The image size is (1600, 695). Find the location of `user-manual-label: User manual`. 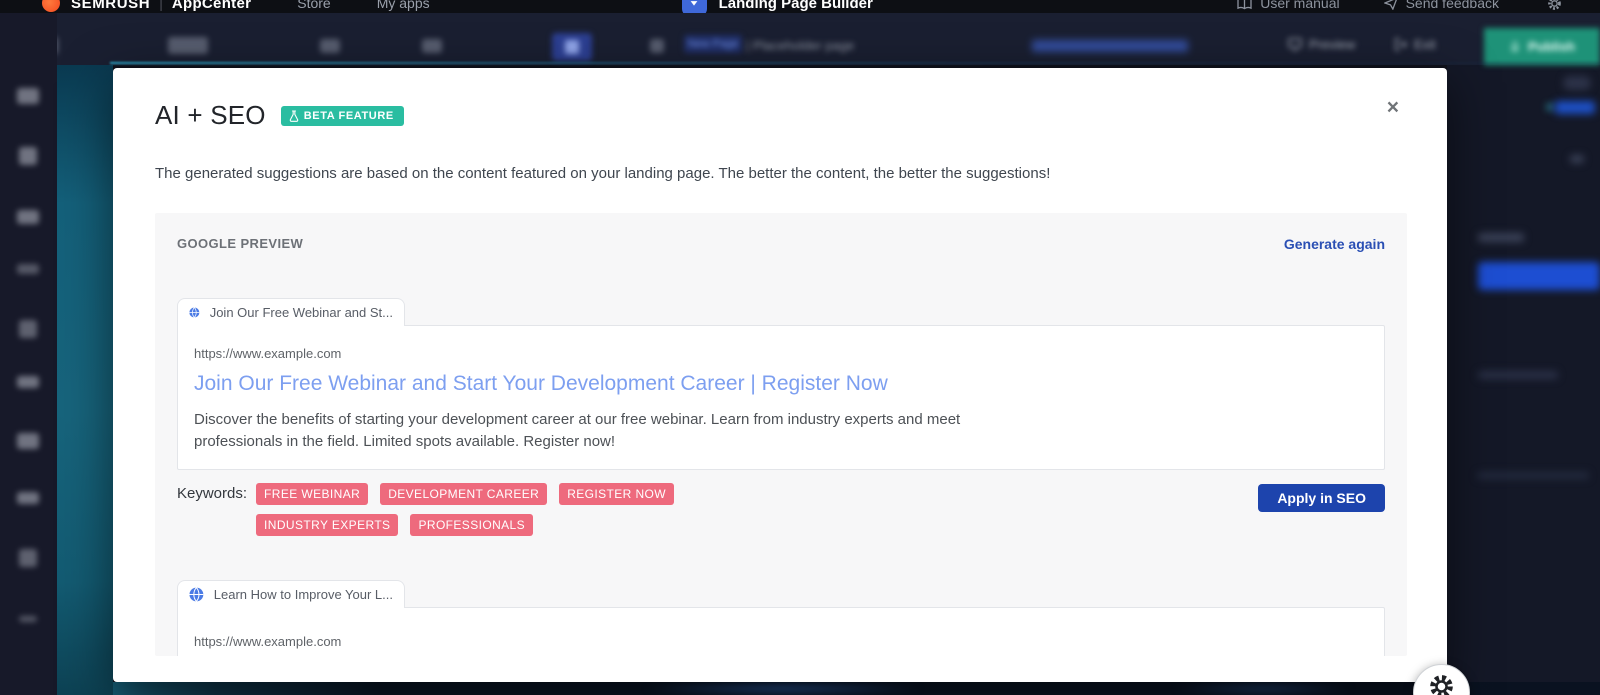

user-manual-label: User manual is located at coordinates (1300, 5).